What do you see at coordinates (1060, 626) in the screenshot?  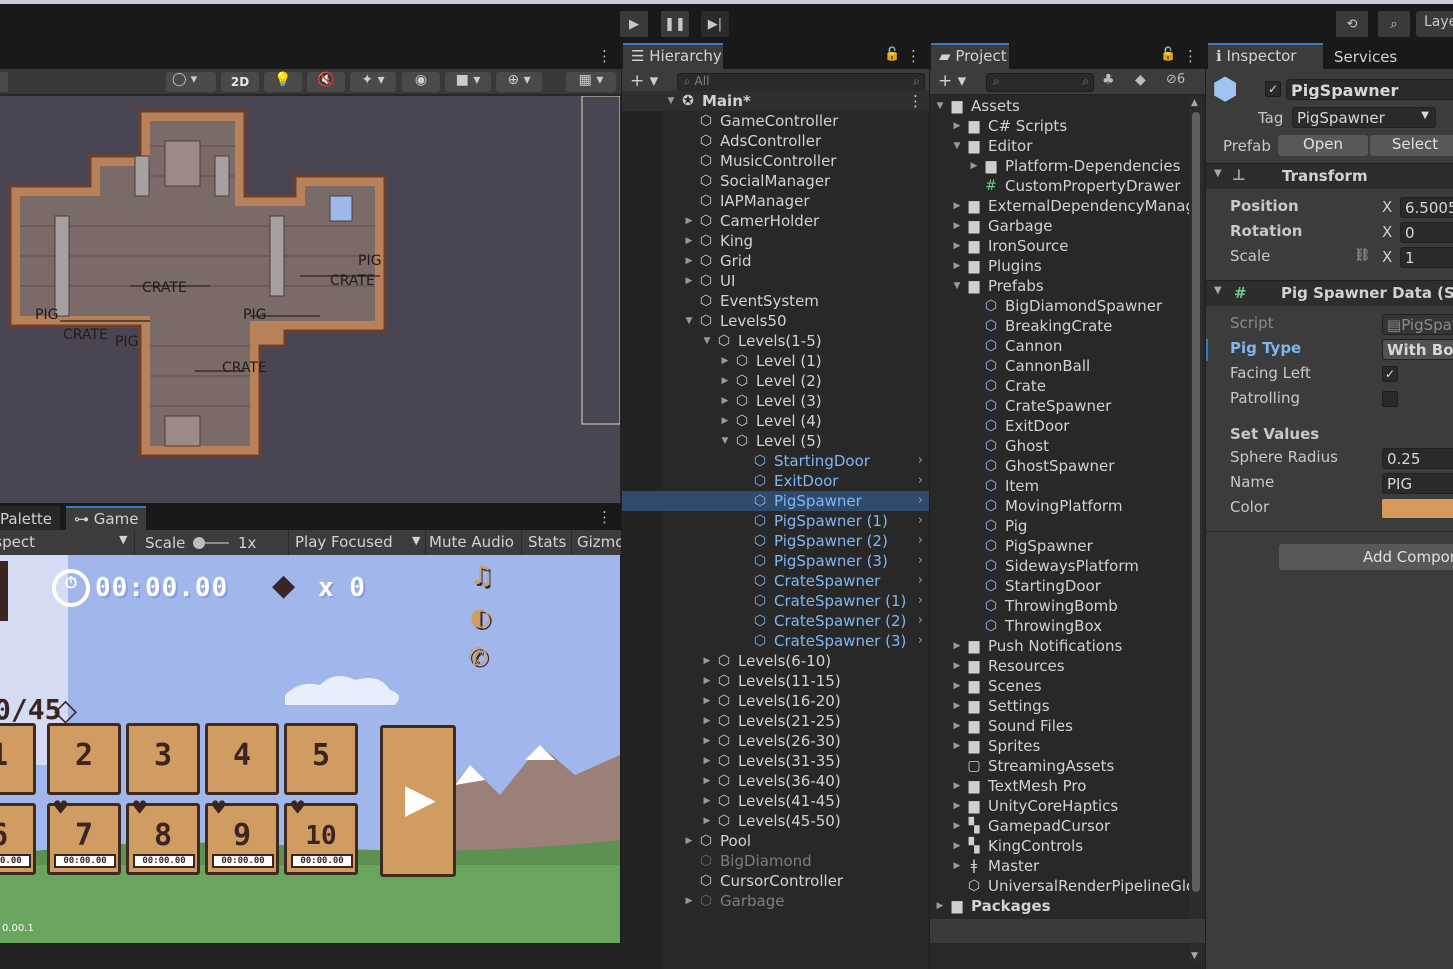 I see `project-item: ⬡ ThrowingBox` at bounding box center [1060, 626].